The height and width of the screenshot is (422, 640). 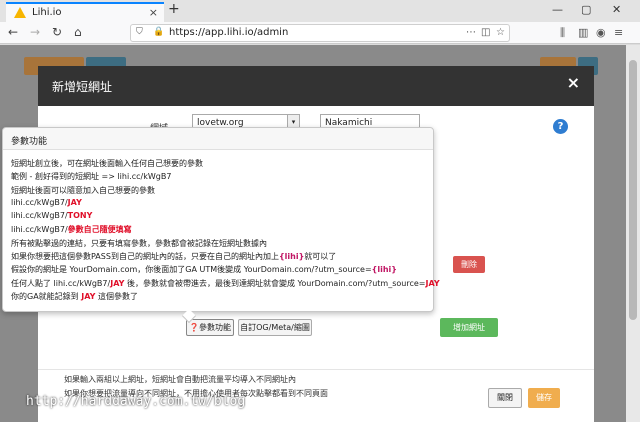 I want to click on custom-og-button: 自訂OG/Meta/縮圖, so click(x=275, y=327).